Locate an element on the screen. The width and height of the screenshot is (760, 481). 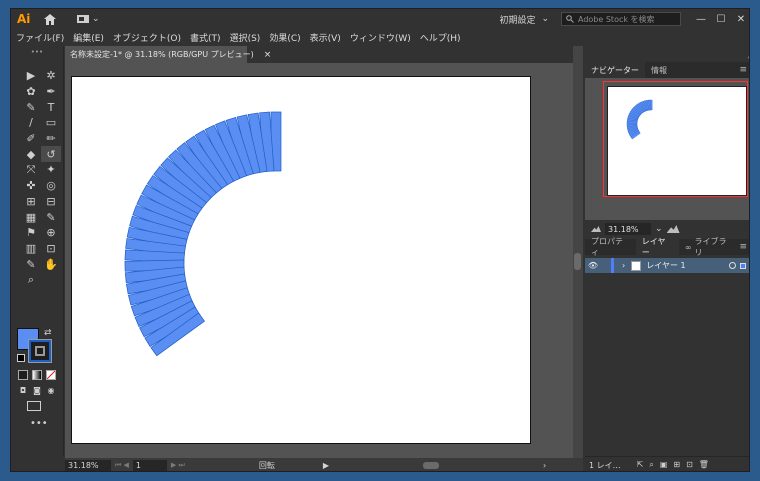
tab-properties: プロパティ is located at coordinates (610, 247).